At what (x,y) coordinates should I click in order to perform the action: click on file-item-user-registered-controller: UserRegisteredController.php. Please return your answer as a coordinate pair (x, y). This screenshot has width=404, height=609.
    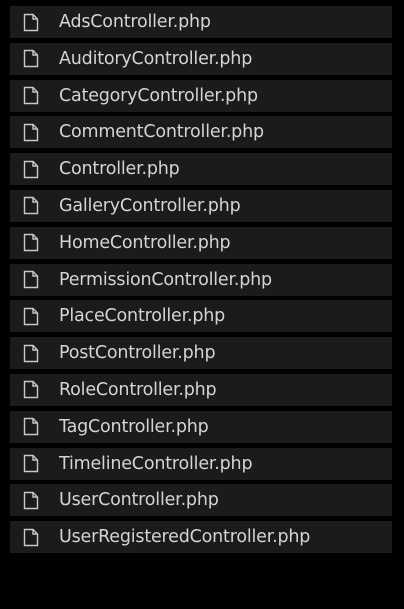
    Looking at the image, I should click on (201, 537).